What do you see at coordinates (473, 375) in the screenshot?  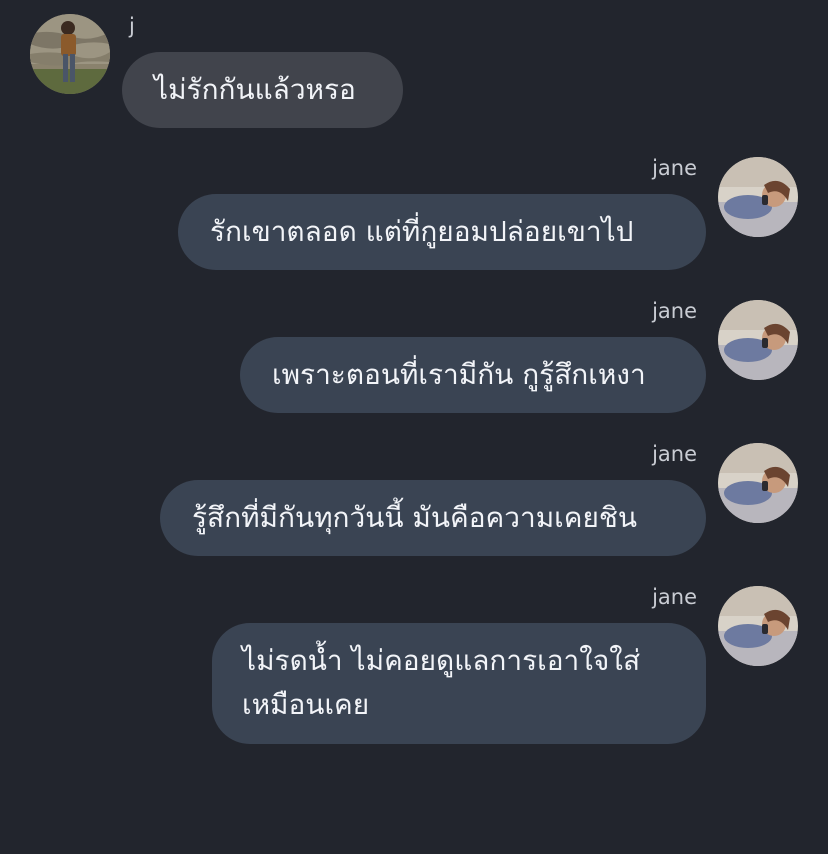 I see `message-bubble-outgoing: เพราะตอนที่เรามีกัน กูรู้สึกเหงา` at bounding box center [473, 375].